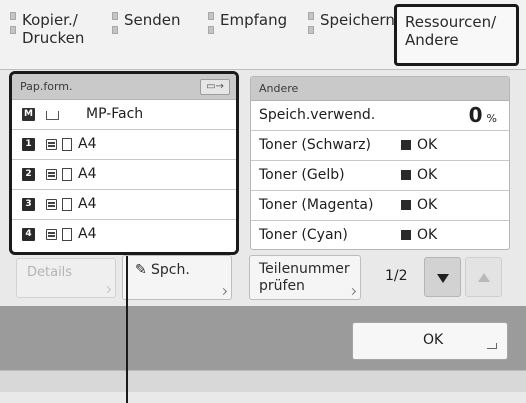 This screenshot has width=526, height=403. What do you see at coordinates (249, 36) in the screenshot?
I see `tab-receive: Empfang` at bounding box center [249, 36].